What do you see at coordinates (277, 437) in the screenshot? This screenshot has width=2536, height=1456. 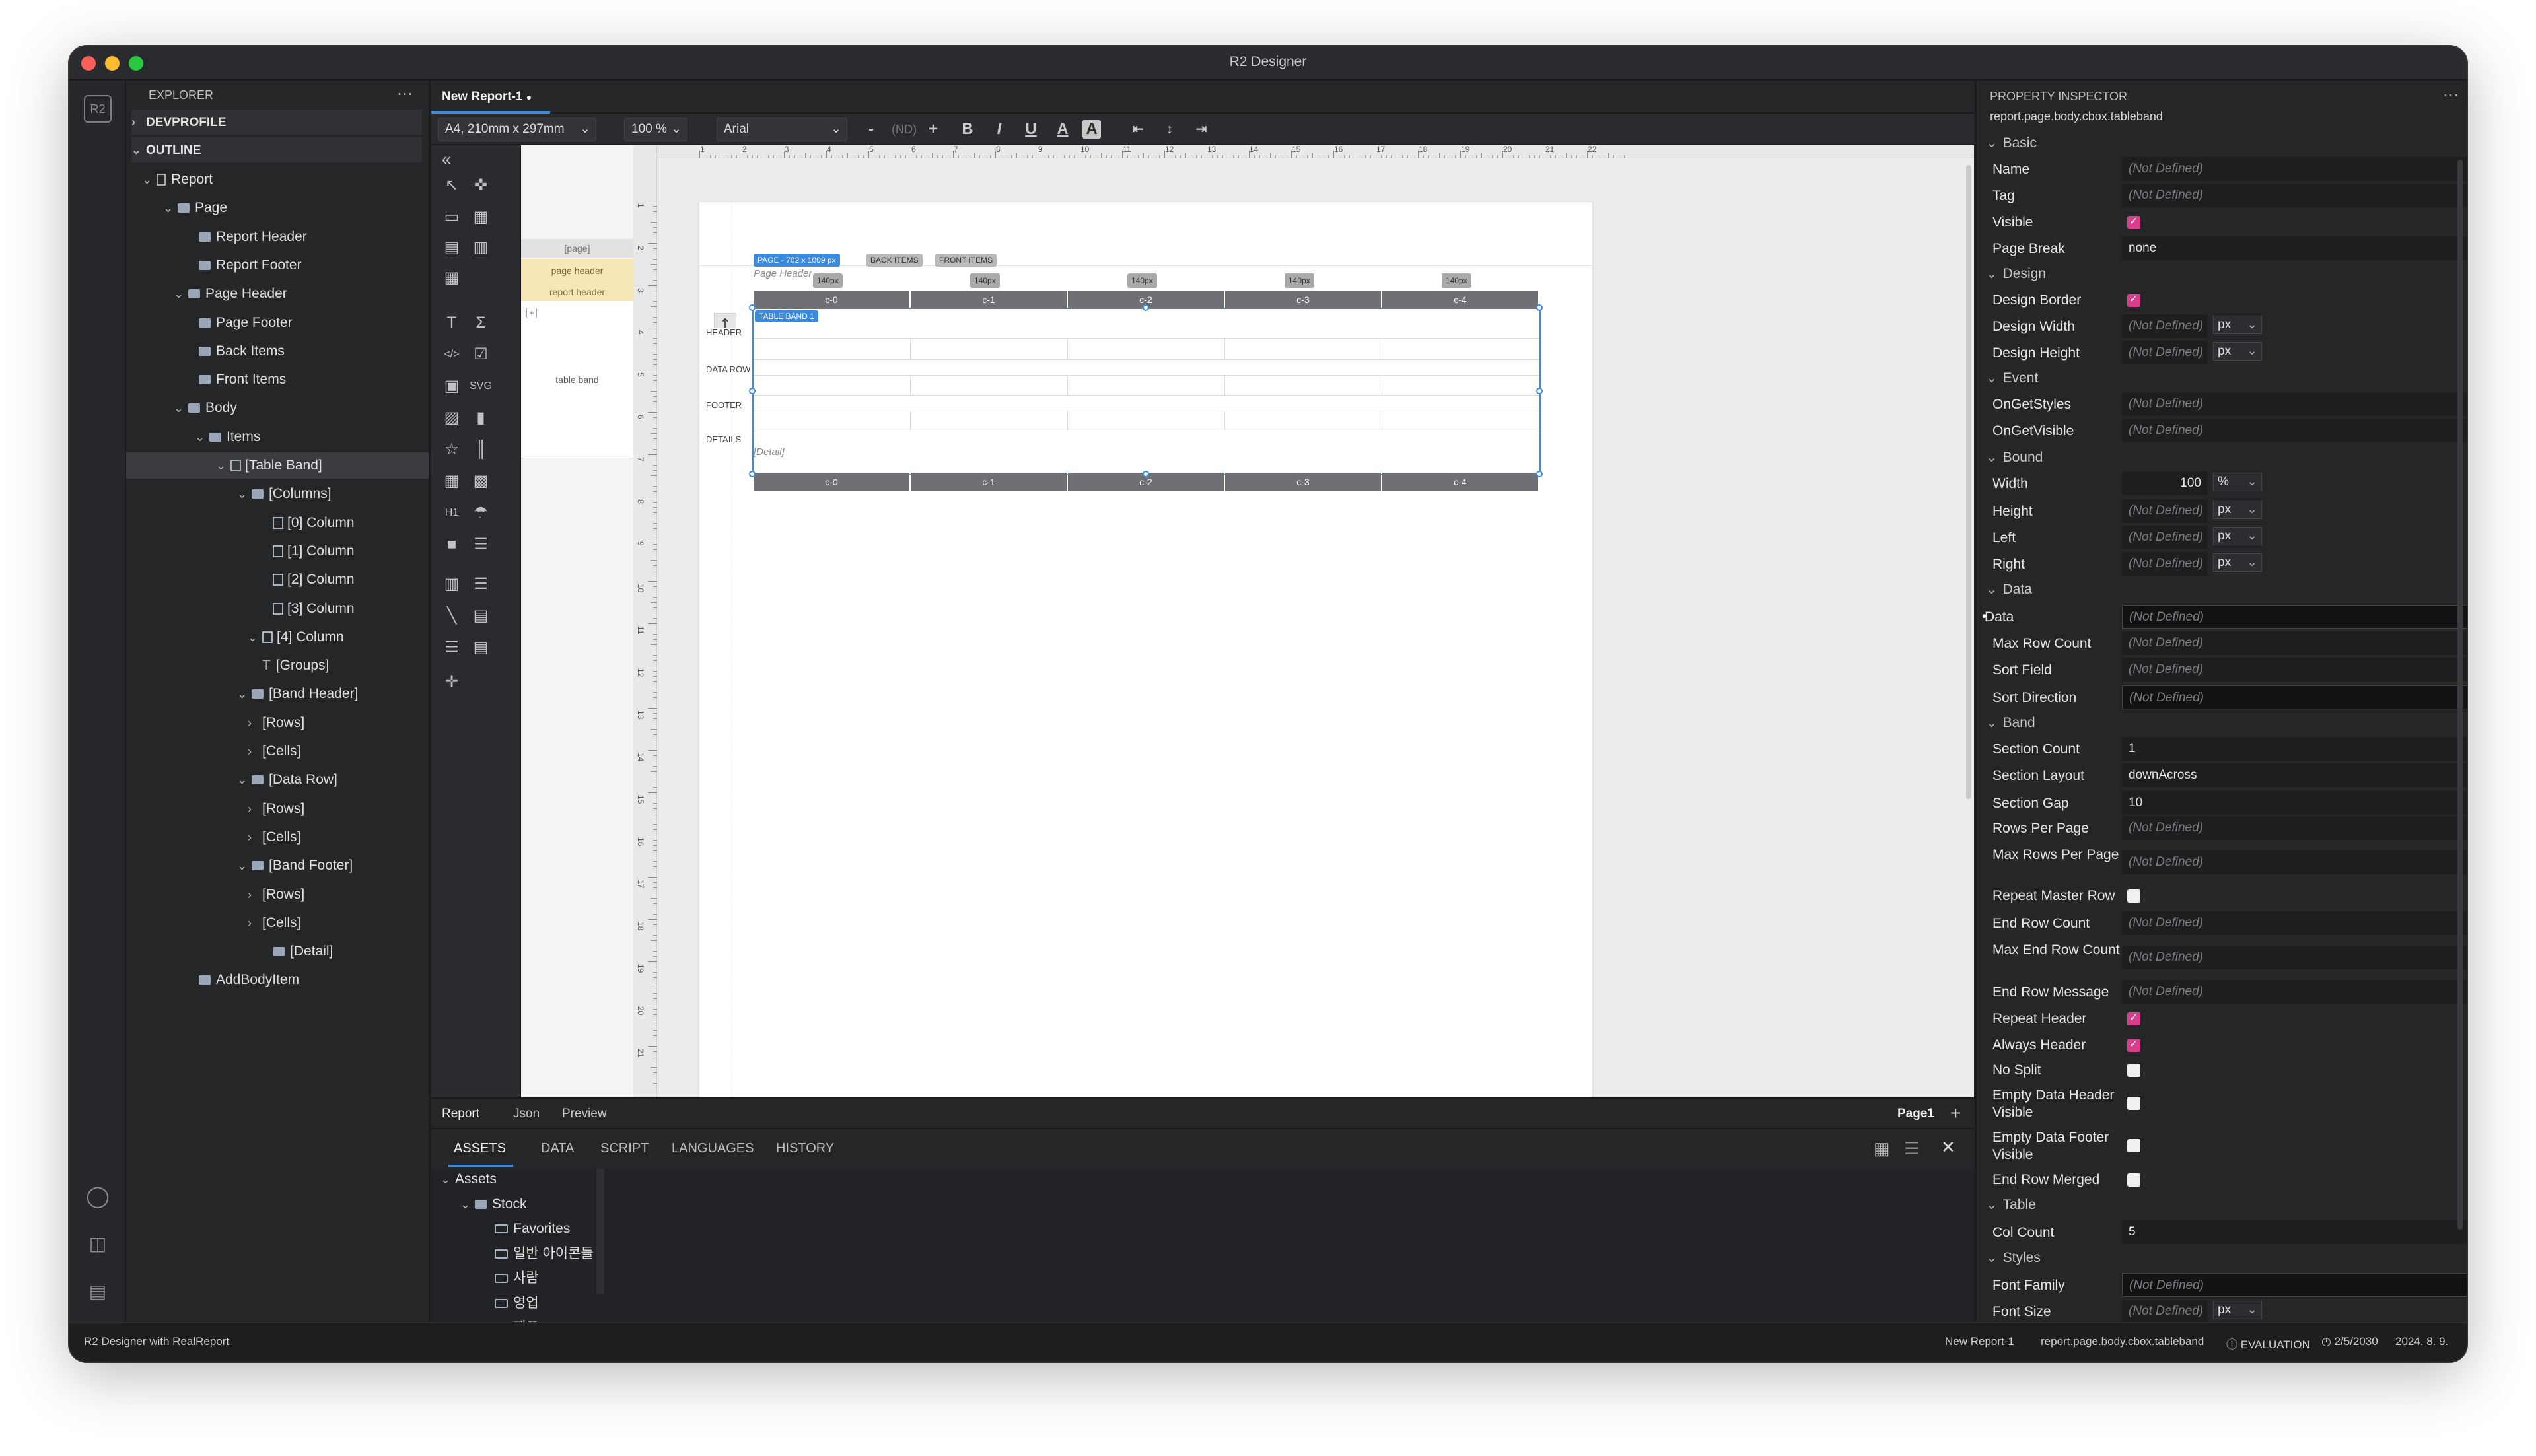 I see `outline-item: ⌄ Items` at bounding box center [277, 437].